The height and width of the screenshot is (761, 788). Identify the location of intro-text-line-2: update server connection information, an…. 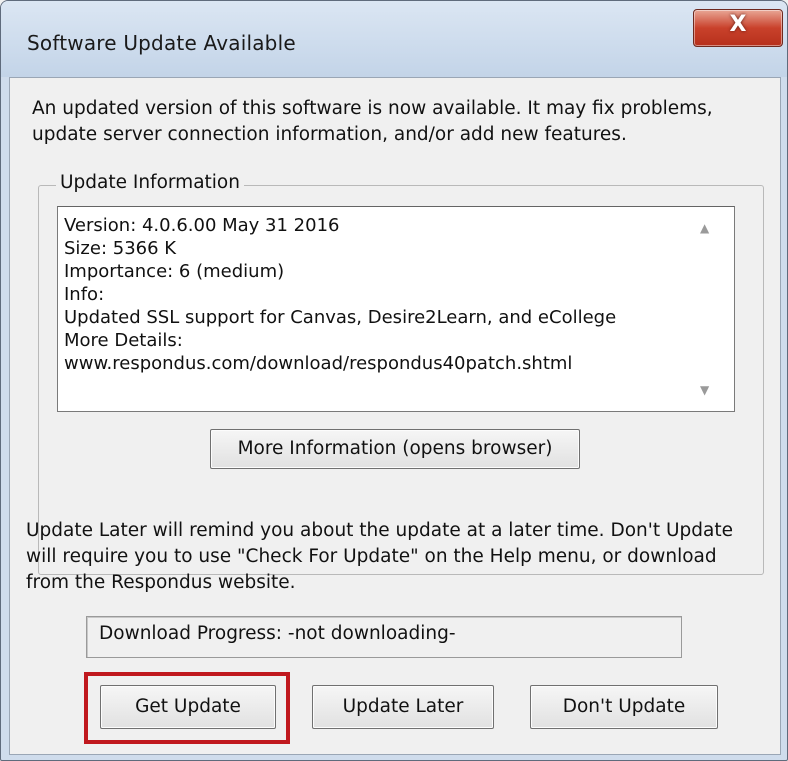
(329, 134).